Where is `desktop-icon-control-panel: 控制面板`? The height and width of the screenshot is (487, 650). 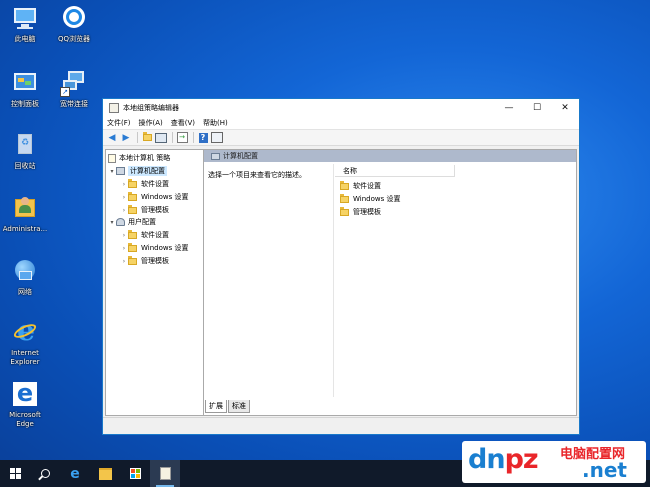 desktop-icon-control-panel: 控制面板 is located at coordinates (25, 89).